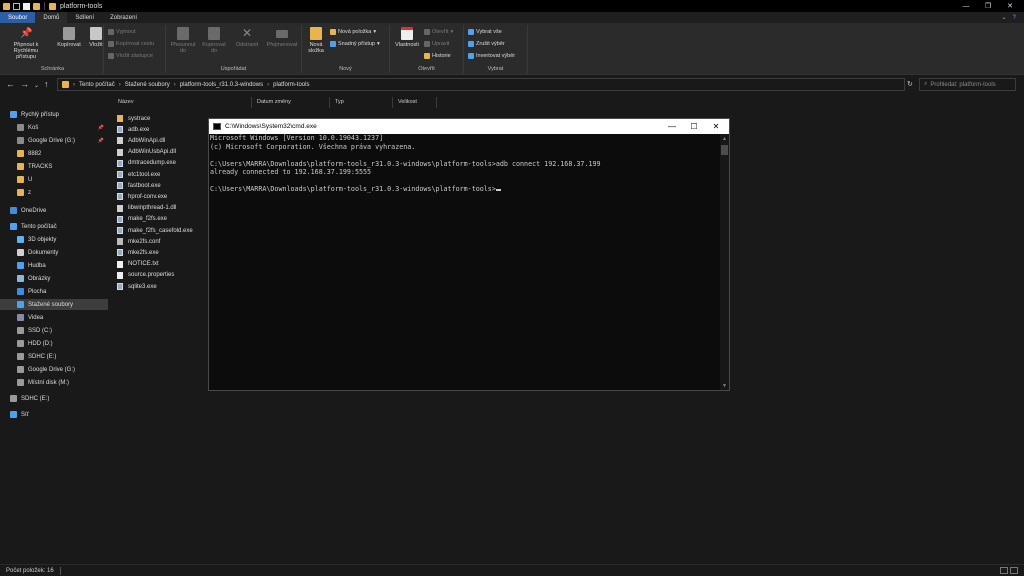  What do you see at coordinates (274, 102) in the screenshot?
I see `column-header-date: Datum změny` at bounding box center [274, 102].